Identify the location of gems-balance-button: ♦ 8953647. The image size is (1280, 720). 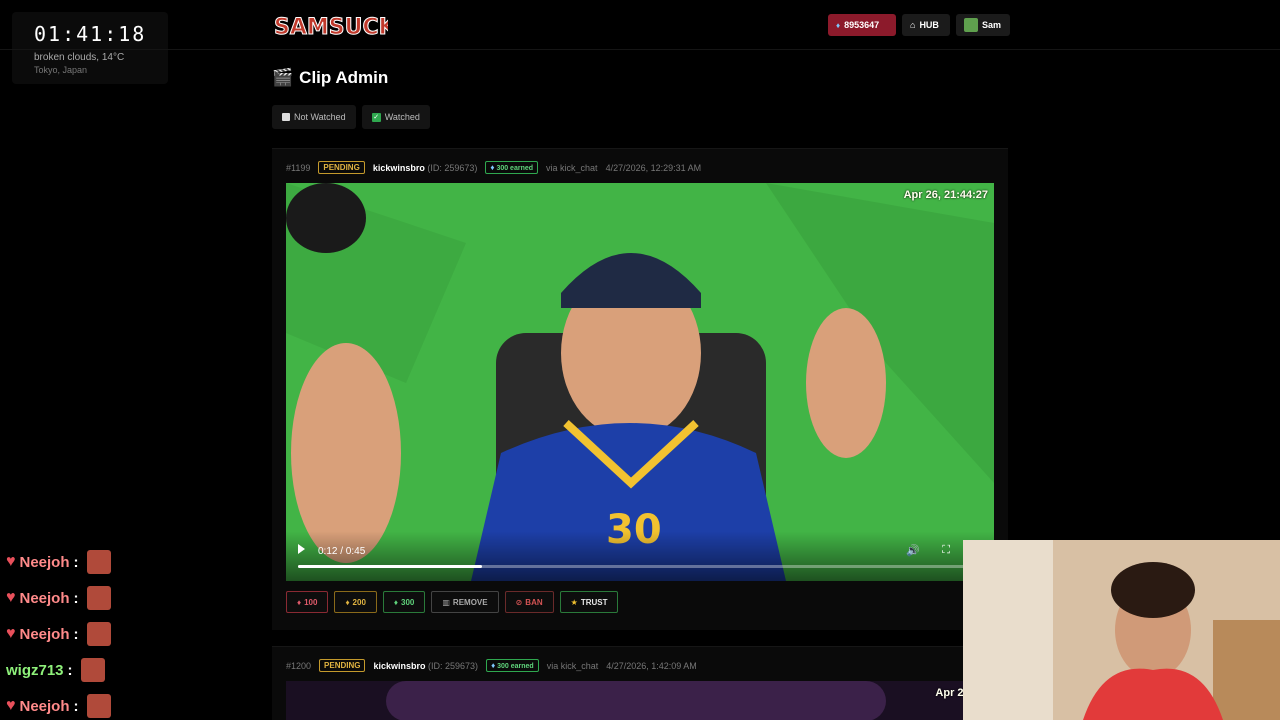
(862, 25).